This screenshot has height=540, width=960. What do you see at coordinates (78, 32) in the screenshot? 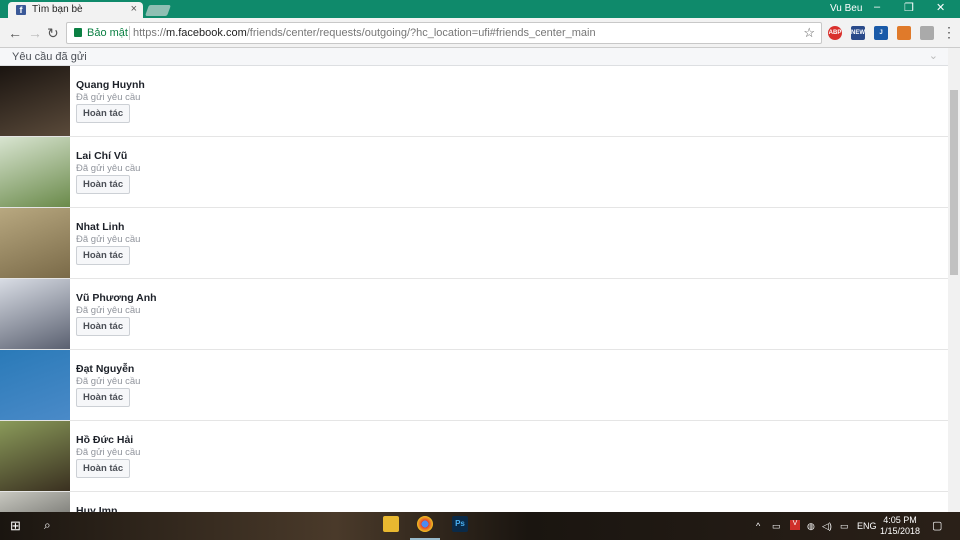
I see `lock-icon` at bounding box center [78, 32].